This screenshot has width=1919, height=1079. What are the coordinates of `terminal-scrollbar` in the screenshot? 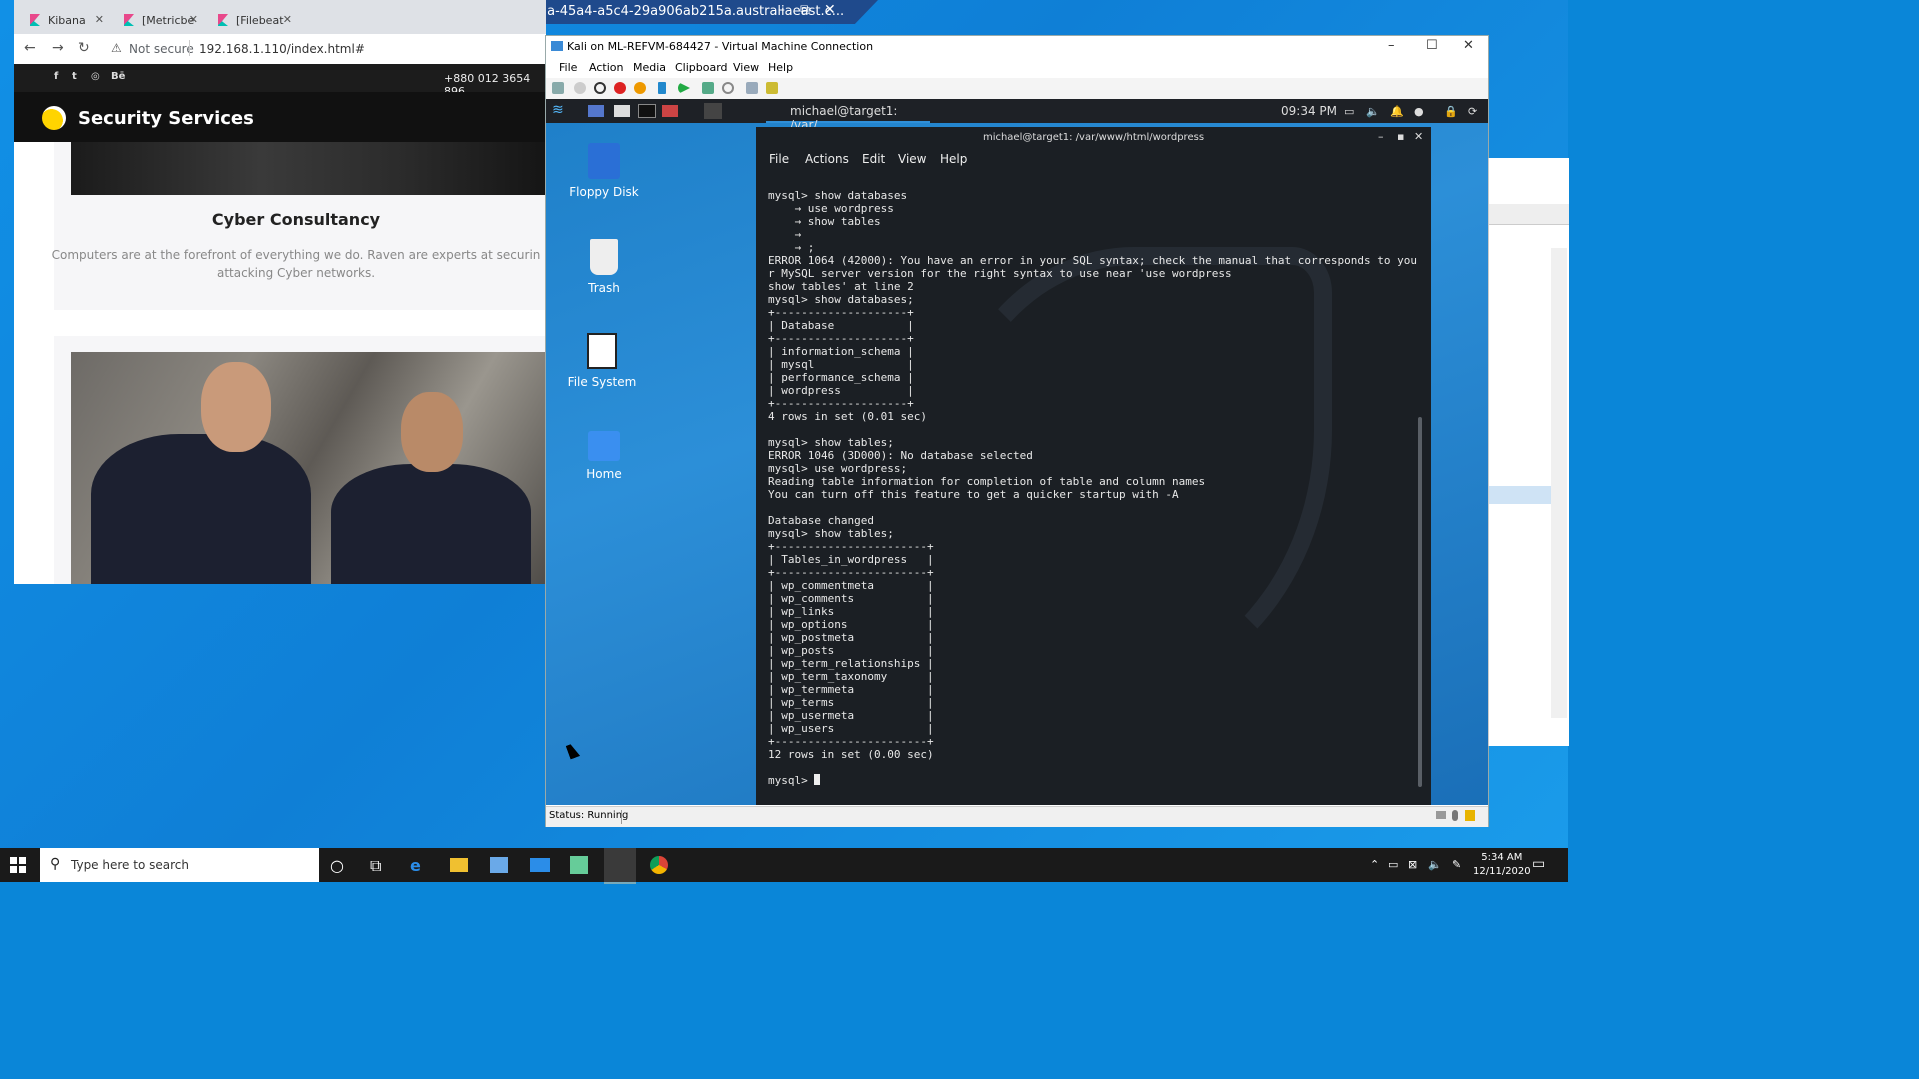 It's located at (1420, 602).